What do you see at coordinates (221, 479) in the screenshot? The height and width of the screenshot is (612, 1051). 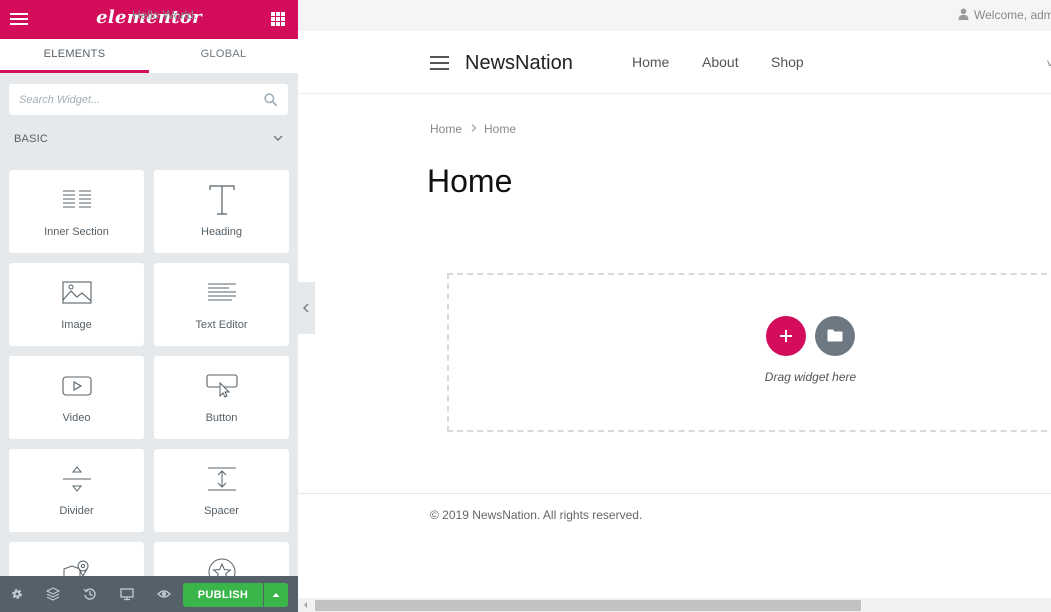 I see `spacer-icon` at bounding box center [221, 479].